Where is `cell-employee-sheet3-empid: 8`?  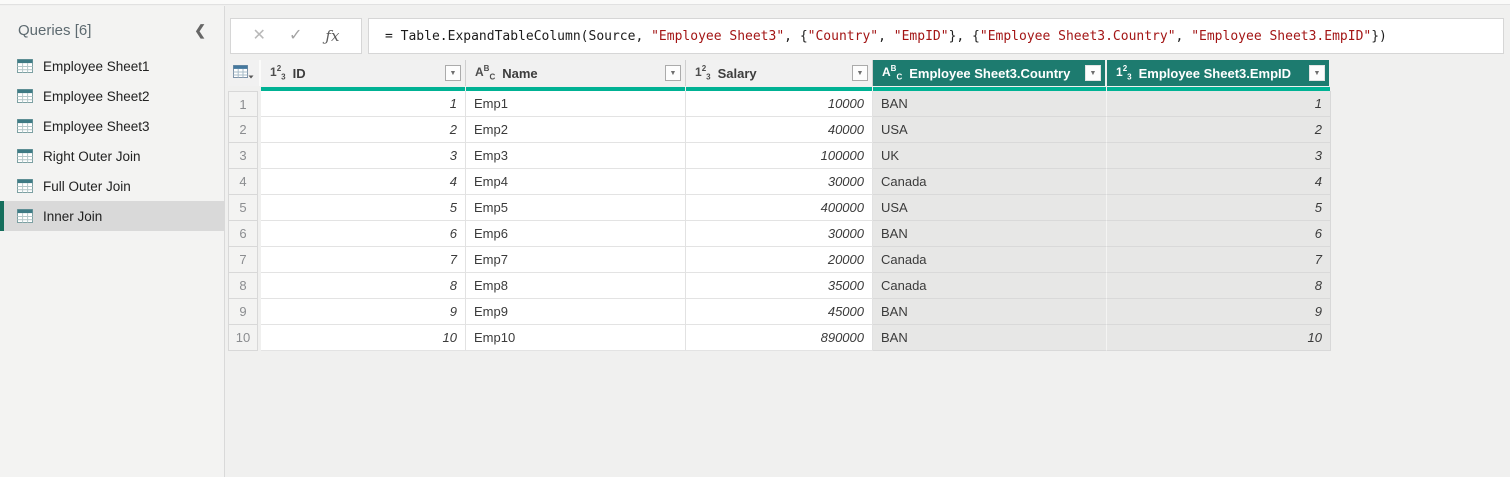 cell-employee-sheet3-empid: 8 is located at coordinates (1219, 286).